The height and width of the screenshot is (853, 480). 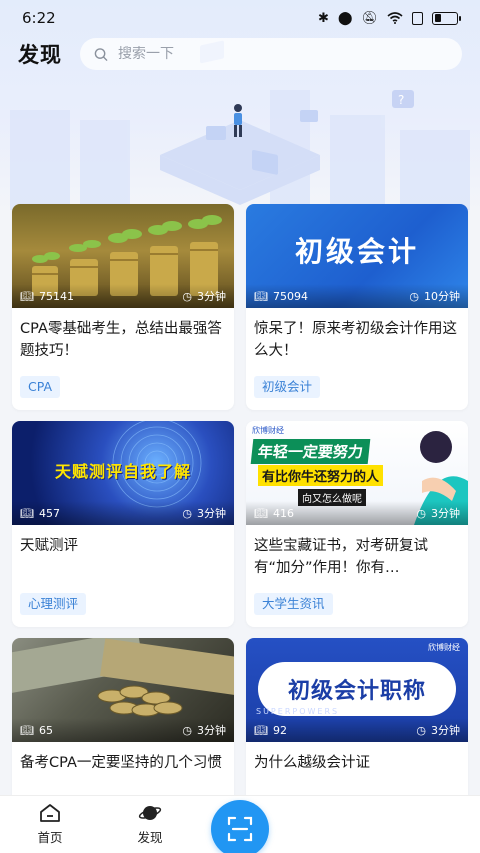 I want to click on view-count: 416, so click(x=283, y=513).